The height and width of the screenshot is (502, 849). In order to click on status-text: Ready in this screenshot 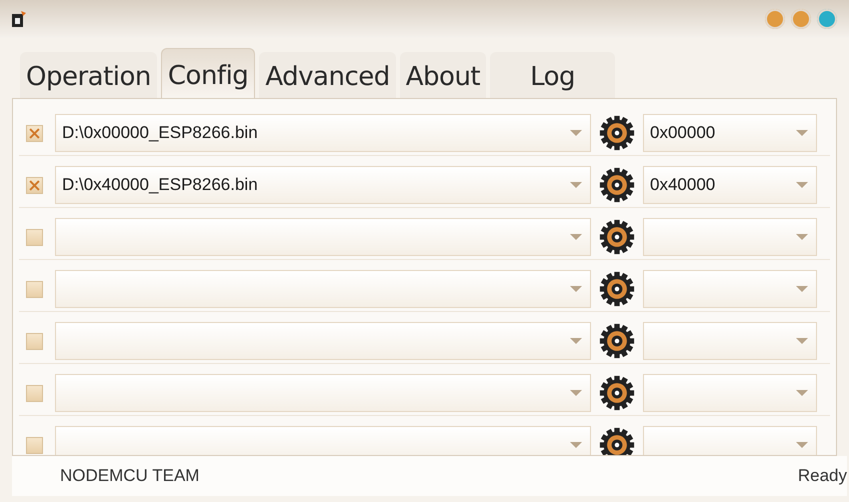, I will do `click(822, 476)`.